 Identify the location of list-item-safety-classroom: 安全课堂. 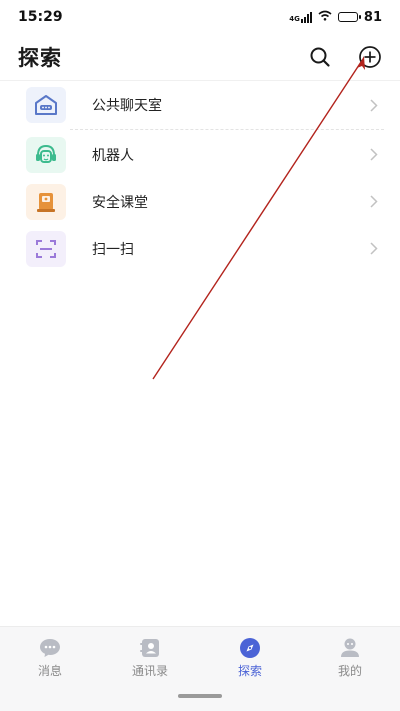
(200, 201).